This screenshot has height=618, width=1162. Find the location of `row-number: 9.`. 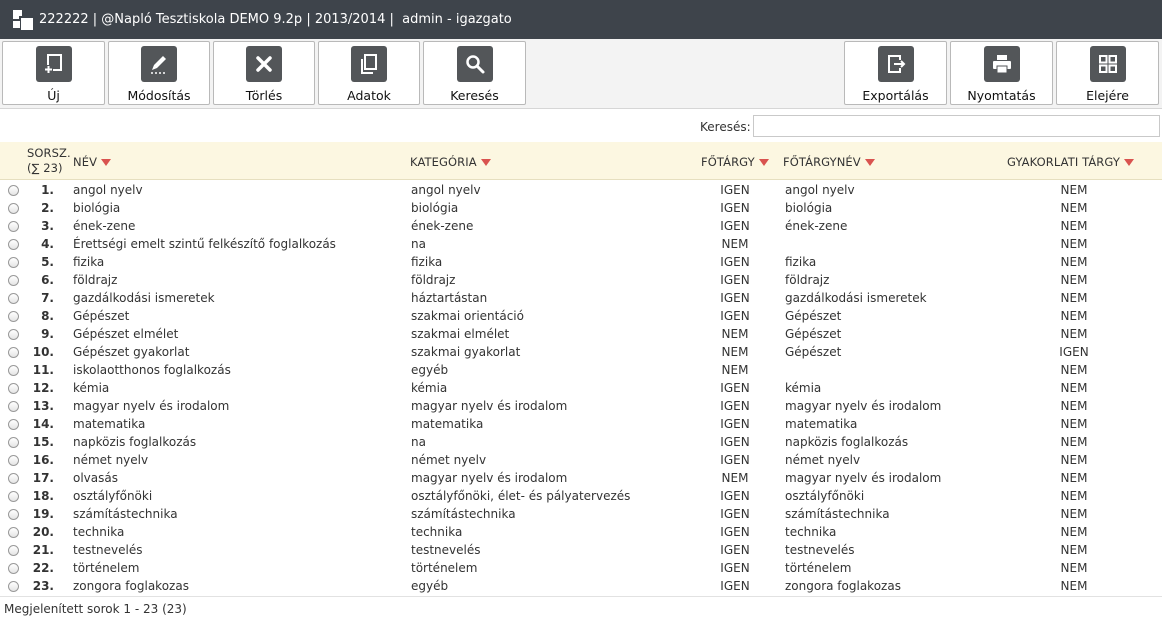

row-number: 9. is located at coordinates (47, 334).